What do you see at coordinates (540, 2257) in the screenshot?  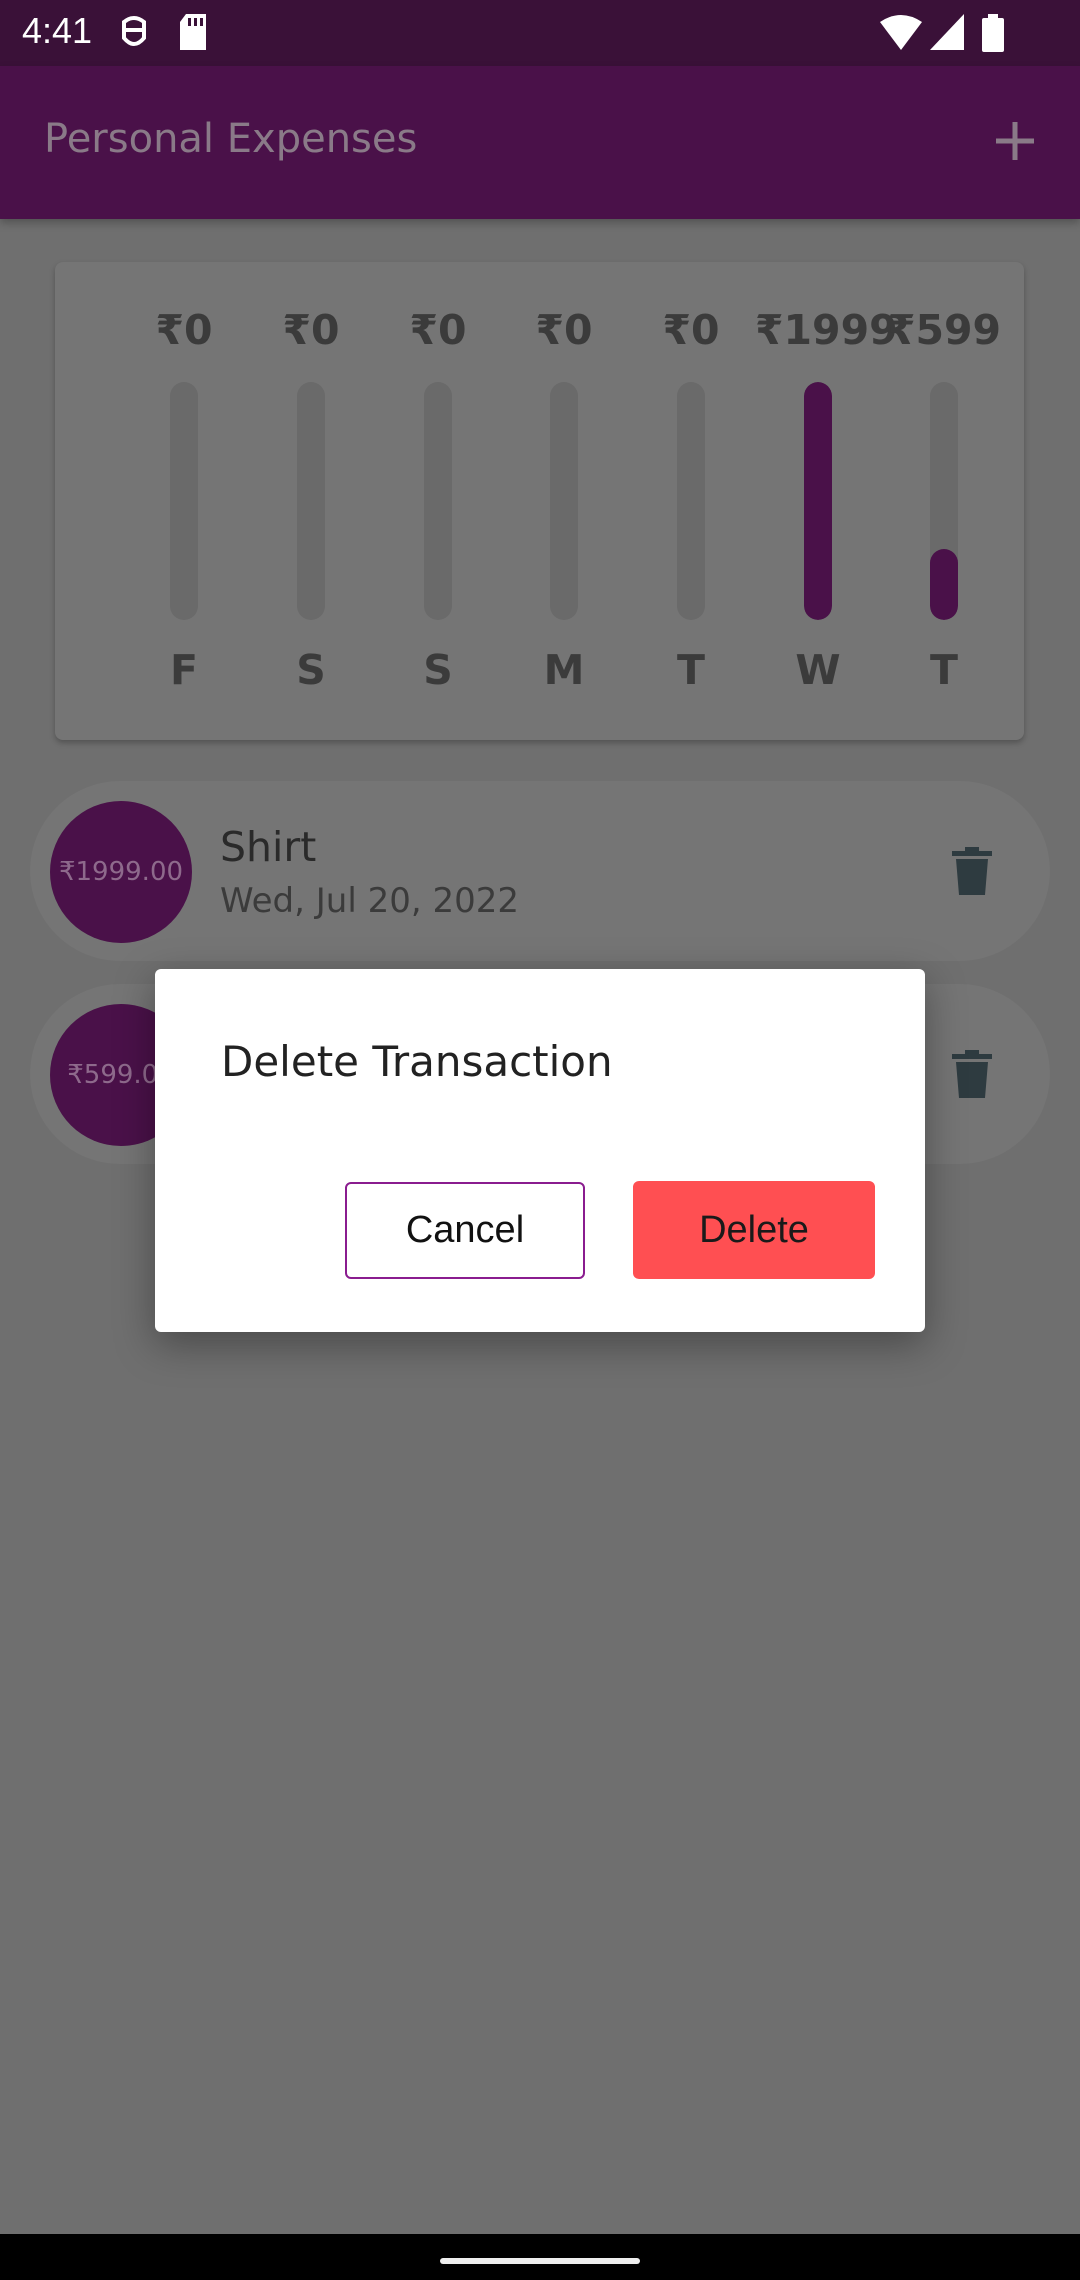 I see `navigation-bar` at bounding box center [540, 2257].